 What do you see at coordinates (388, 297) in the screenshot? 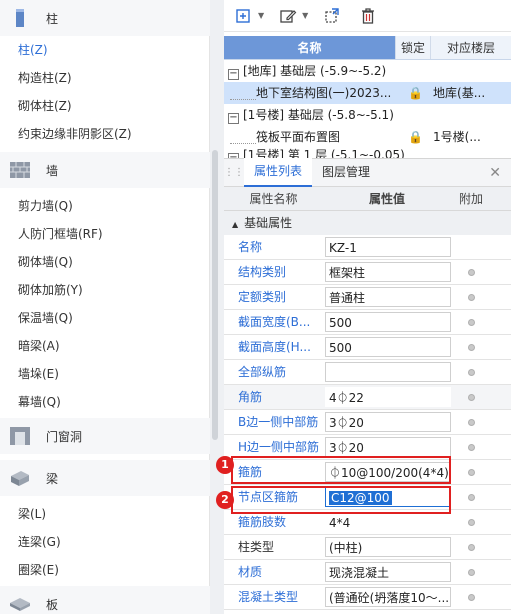
I see `property-value-input: 普通柱` at bounding box center [388, 297].